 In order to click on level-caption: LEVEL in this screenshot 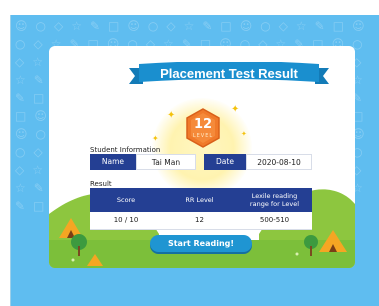, I will do `click(203, 136)`.